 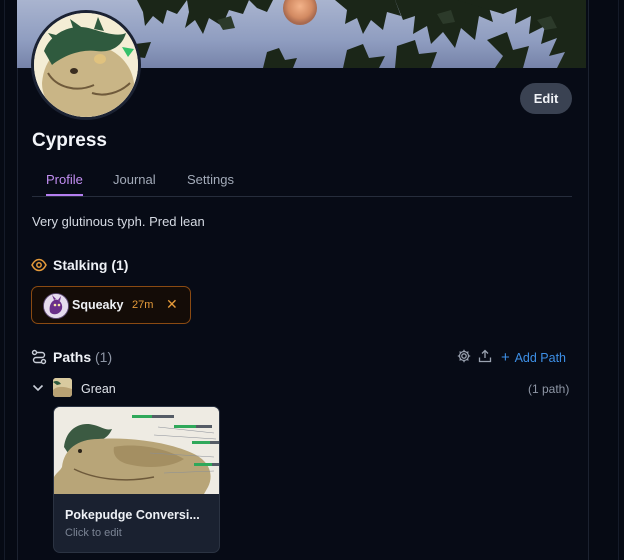 I want to click on close-icon: ✕, so click(x=172, y=304).